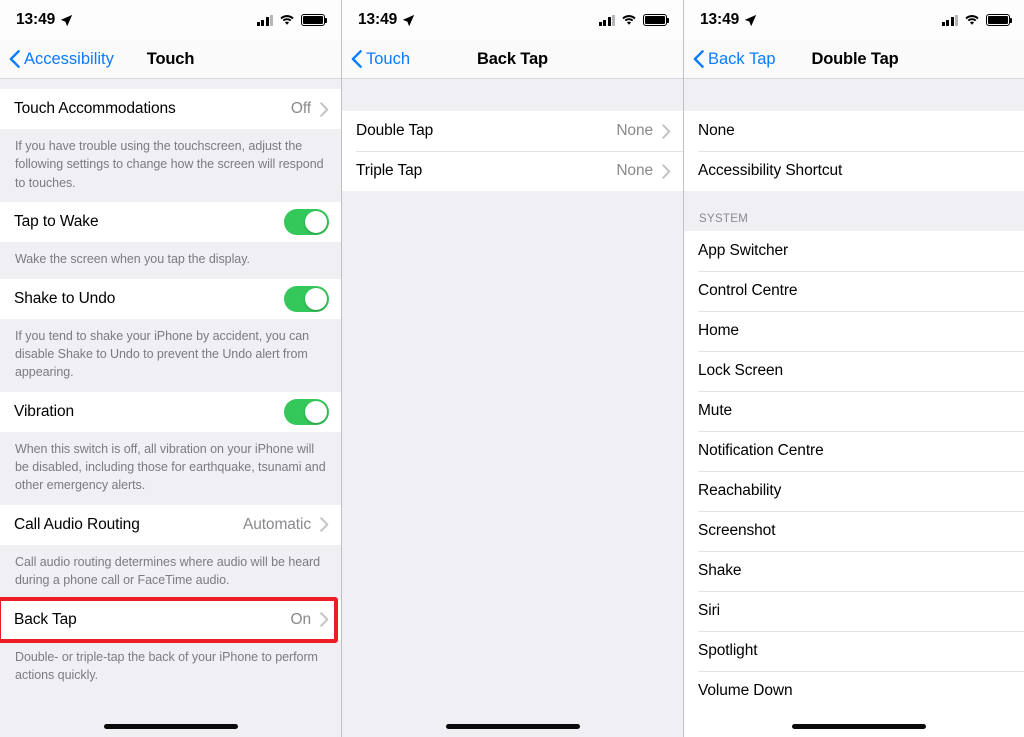 This screenshot has height=737, width=1024. I want to click on row-value: None, so click(634, 130).